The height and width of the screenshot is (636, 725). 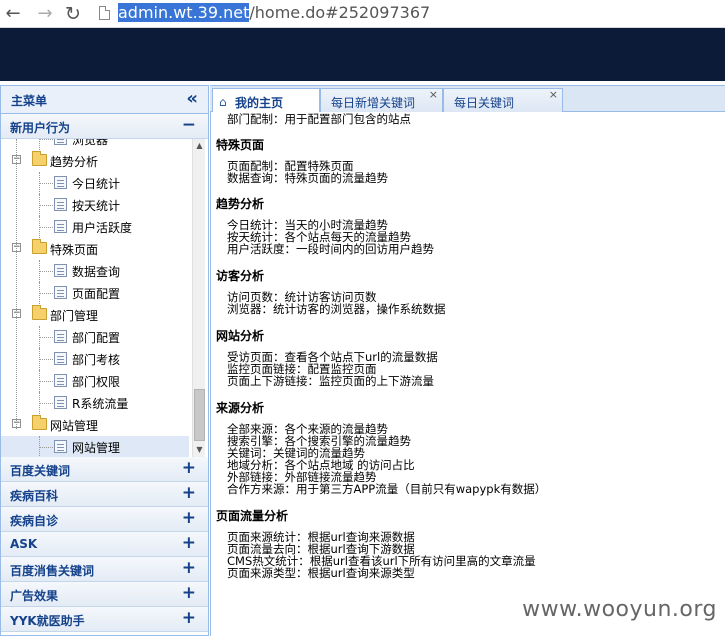 I want to click on tab-daily-keywords: 每日关键词 ×, so click(x=503, y=100).